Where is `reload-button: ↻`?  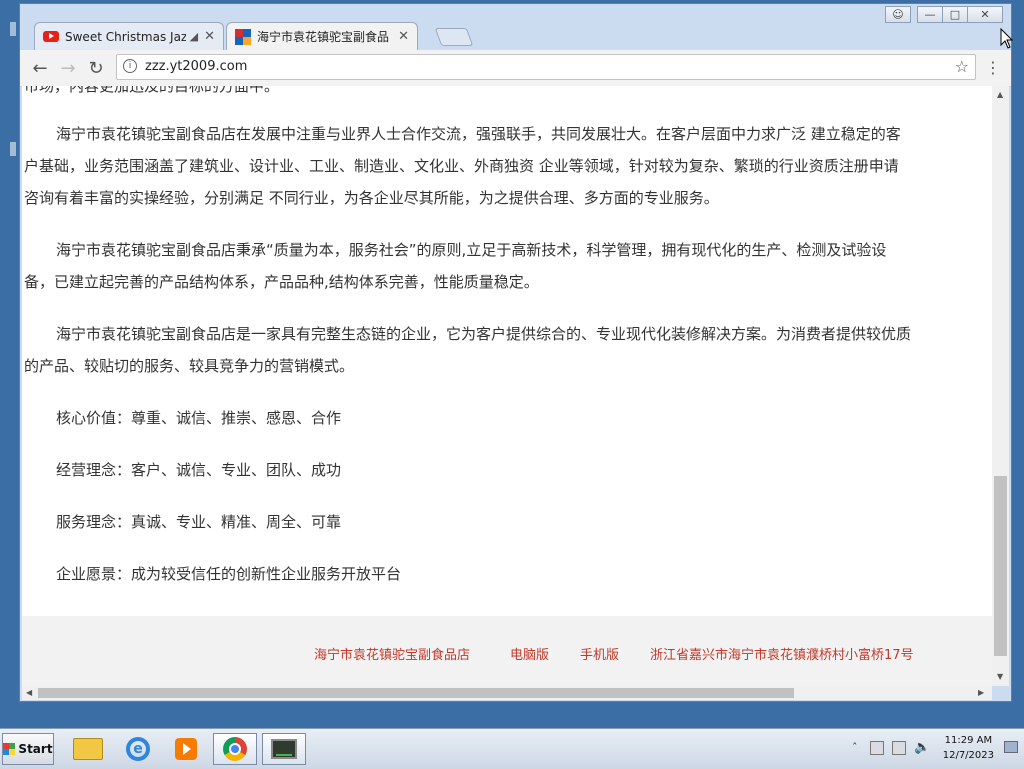
reload-button: ↻ is located at coordinates (96, 68).